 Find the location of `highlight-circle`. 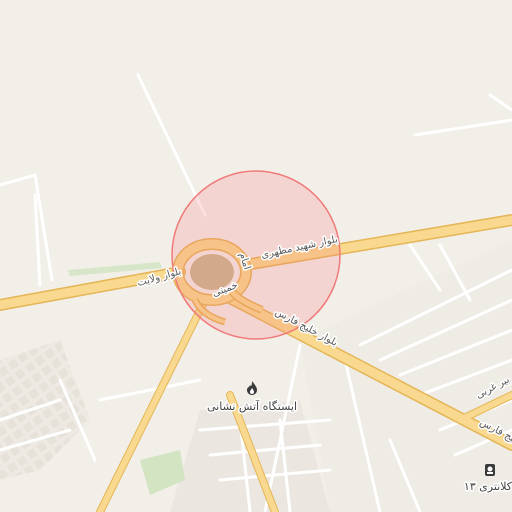

highlight-circle is located at coordinates (256, 255).